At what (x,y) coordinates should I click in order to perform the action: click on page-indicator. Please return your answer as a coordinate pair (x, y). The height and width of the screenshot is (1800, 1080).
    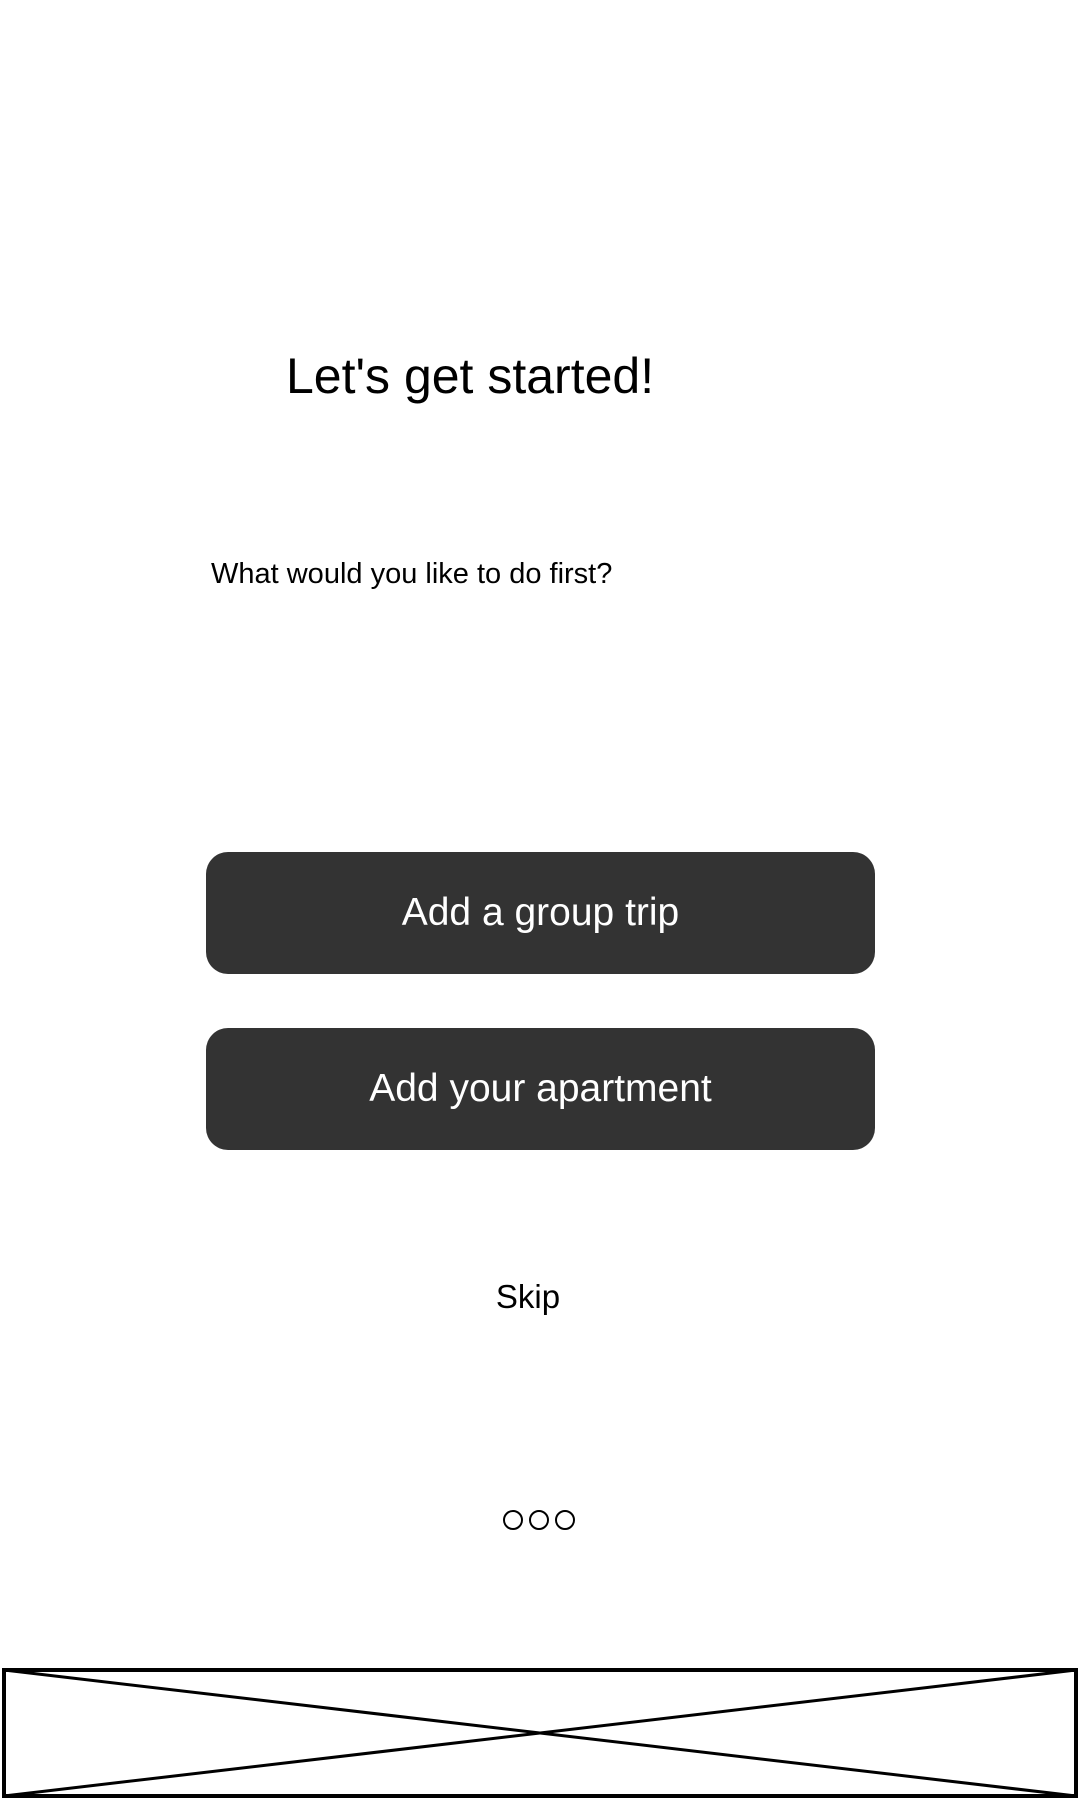
    Looking at the image, I should click on (539, 1521).